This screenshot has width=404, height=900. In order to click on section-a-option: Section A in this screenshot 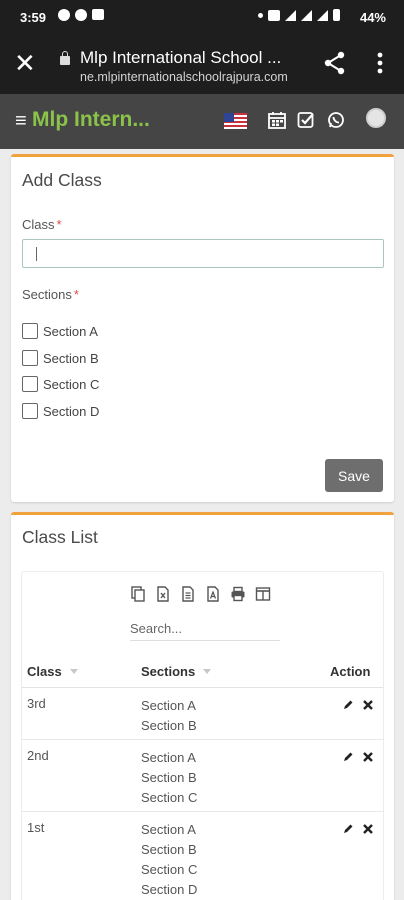, I will do `click(60, 331)`.